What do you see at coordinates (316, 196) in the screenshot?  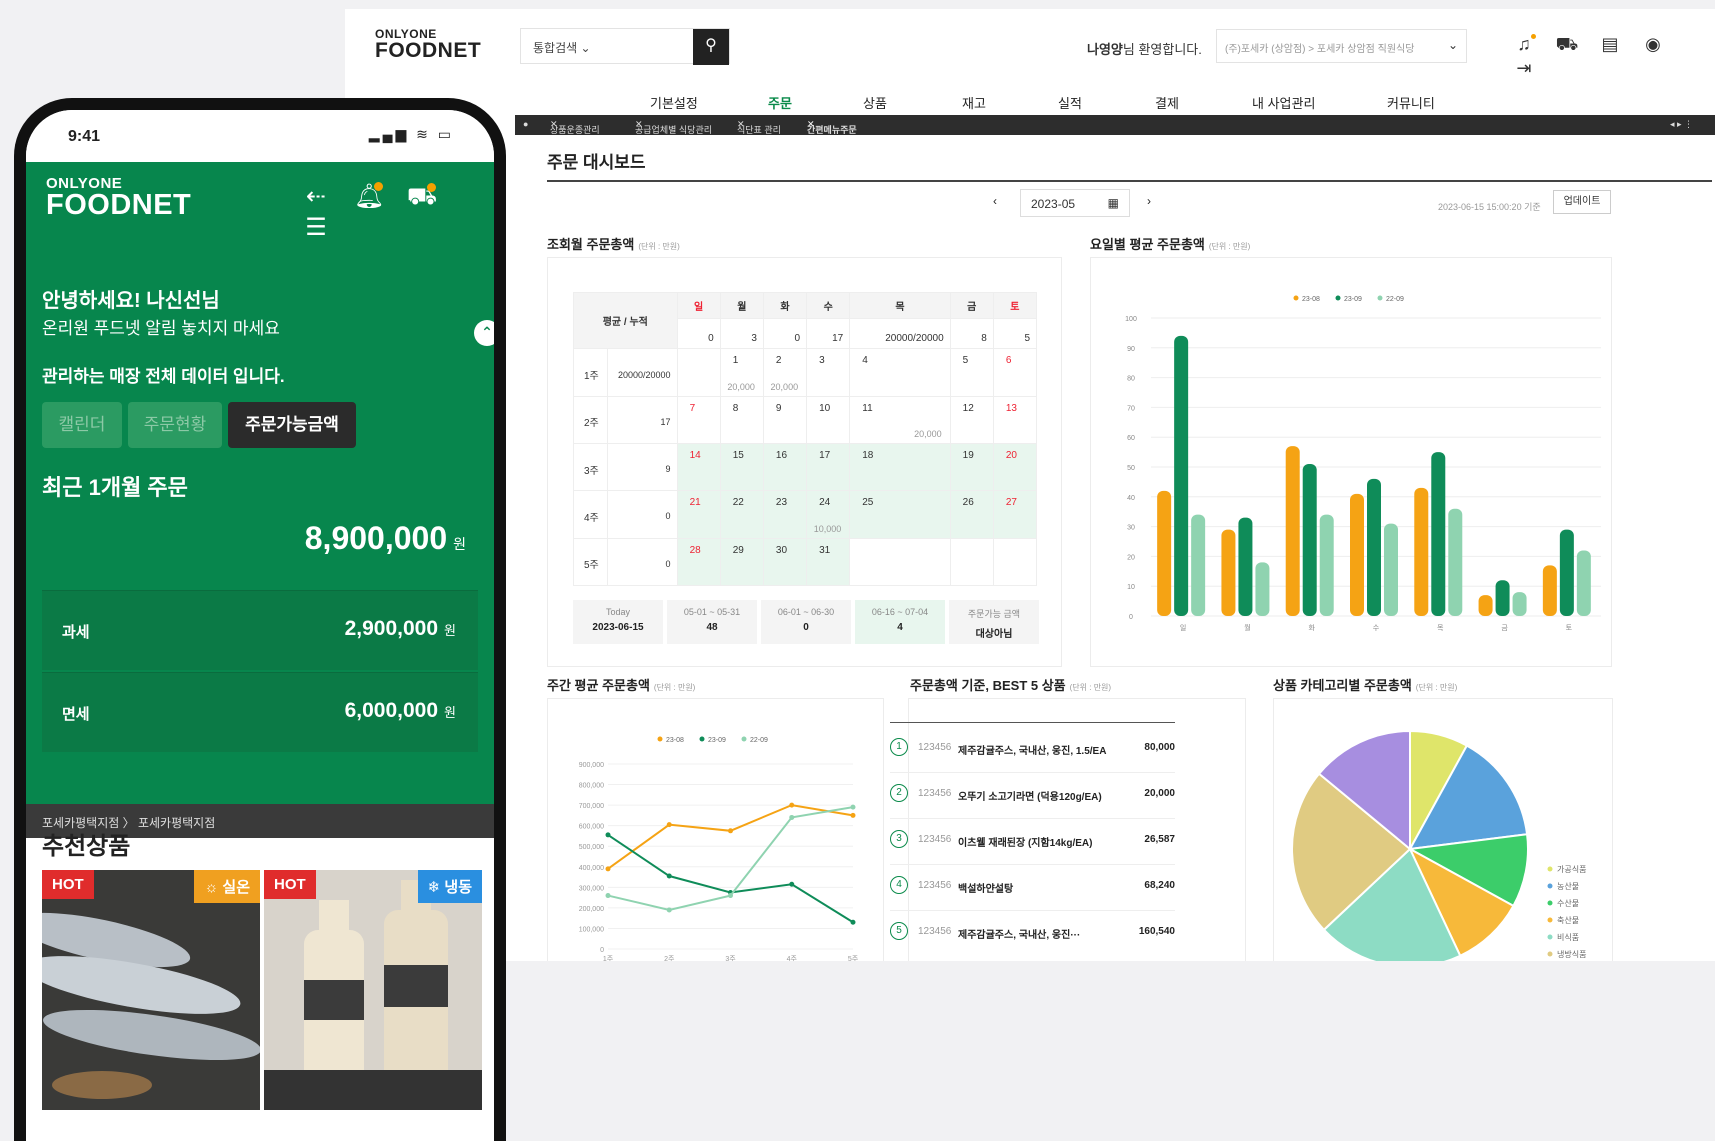 I see `login-icon: ⇠` at bounding box center [316, 196].